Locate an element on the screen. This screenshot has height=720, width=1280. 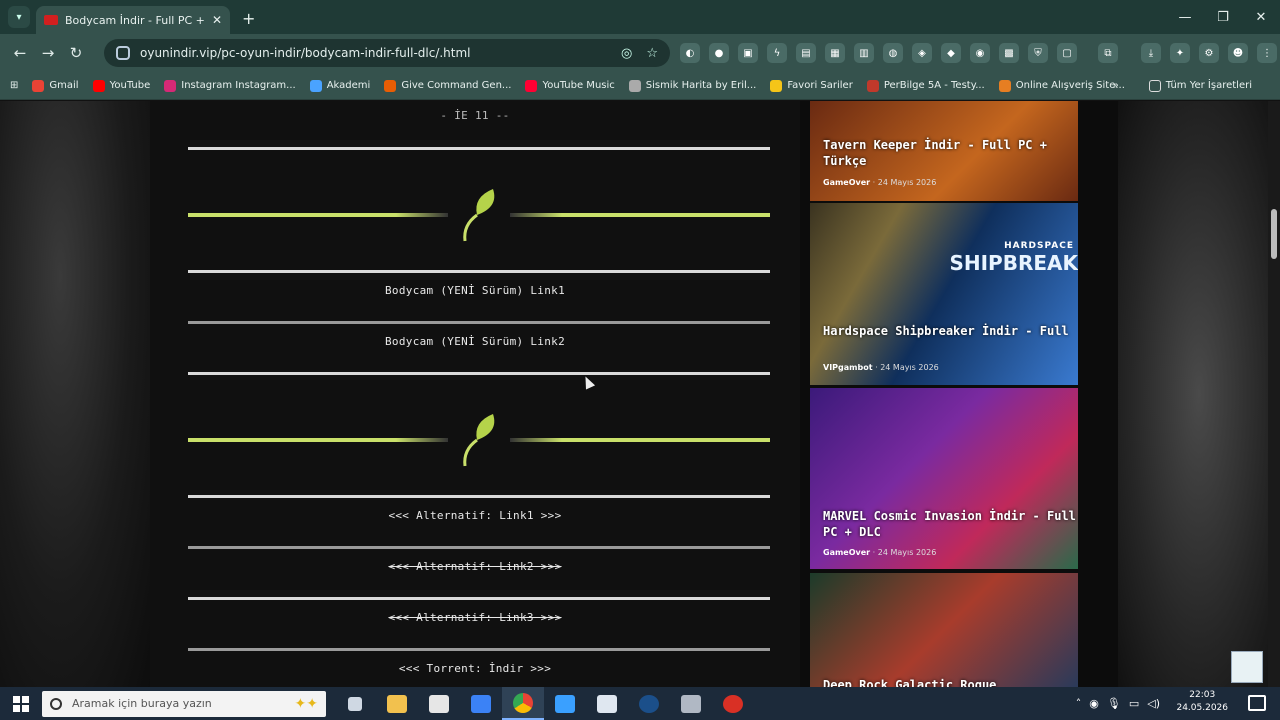
reload-button: ↻ is located at coordinates (76, 53).